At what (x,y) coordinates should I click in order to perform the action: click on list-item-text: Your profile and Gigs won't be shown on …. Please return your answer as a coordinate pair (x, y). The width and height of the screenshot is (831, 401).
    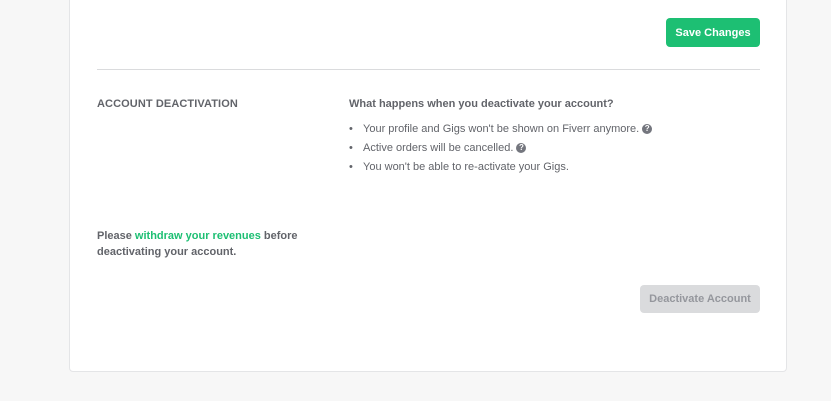
    Looking at the image, I should click on (501, 129).